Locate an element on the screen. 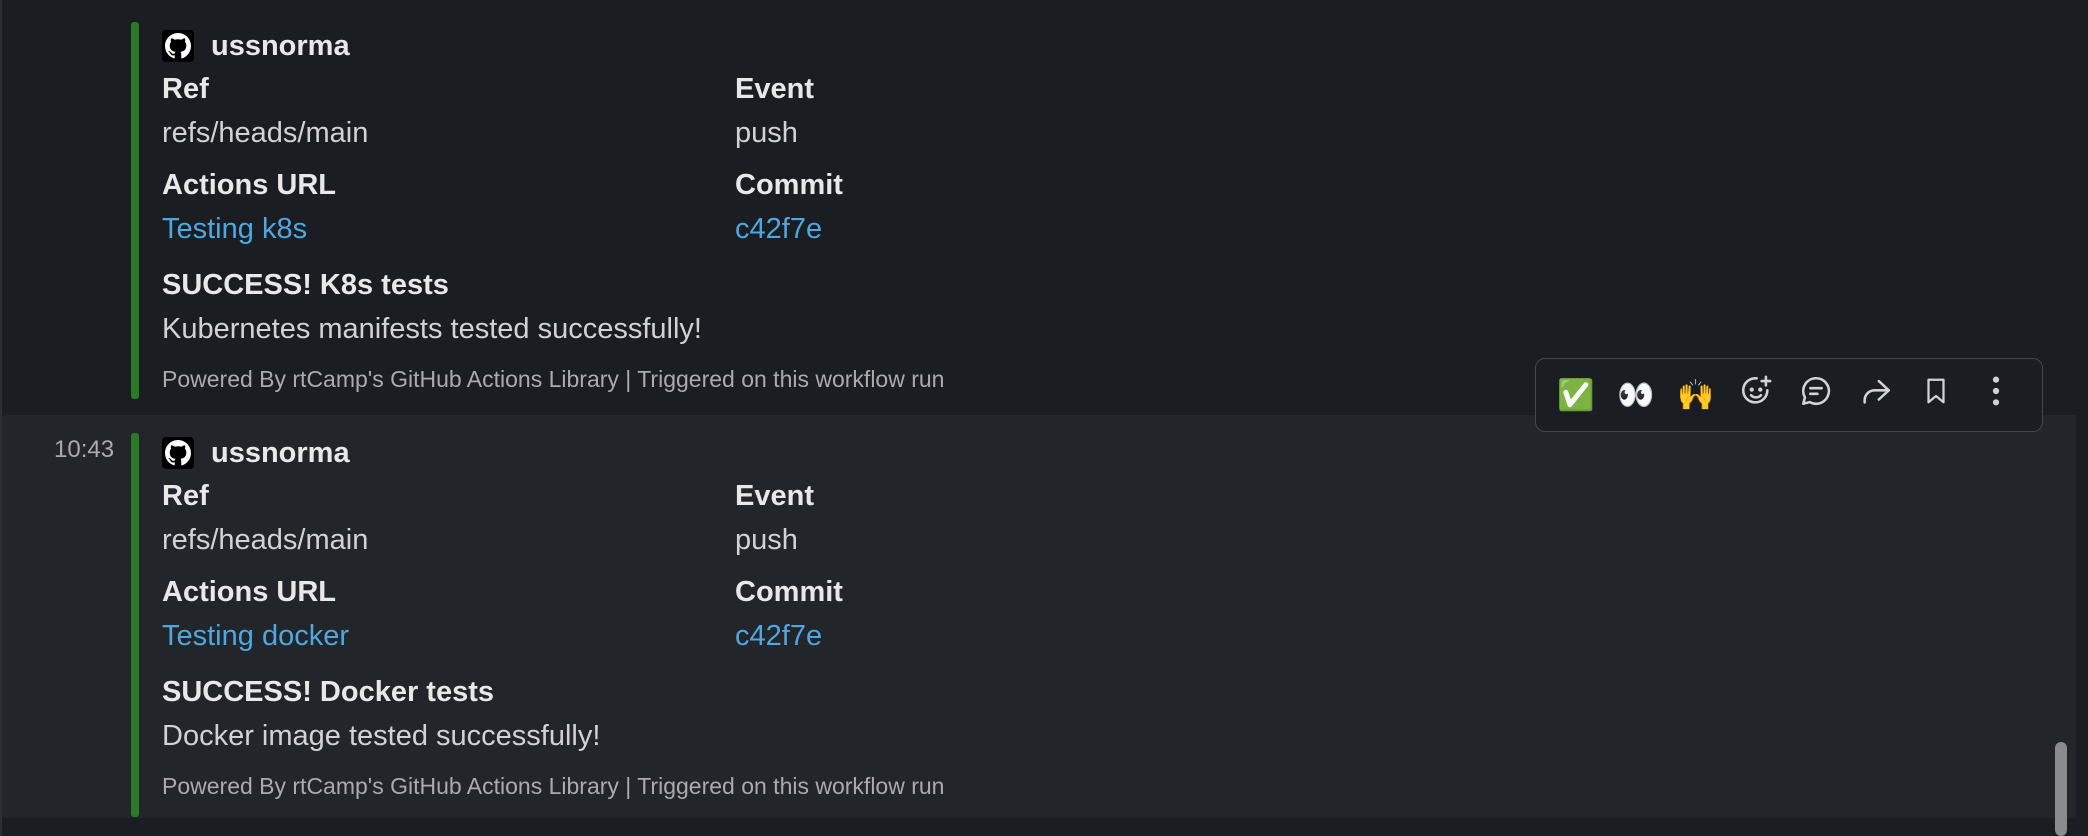  save-bookmark-icon is located at coordinates (1936, 395).